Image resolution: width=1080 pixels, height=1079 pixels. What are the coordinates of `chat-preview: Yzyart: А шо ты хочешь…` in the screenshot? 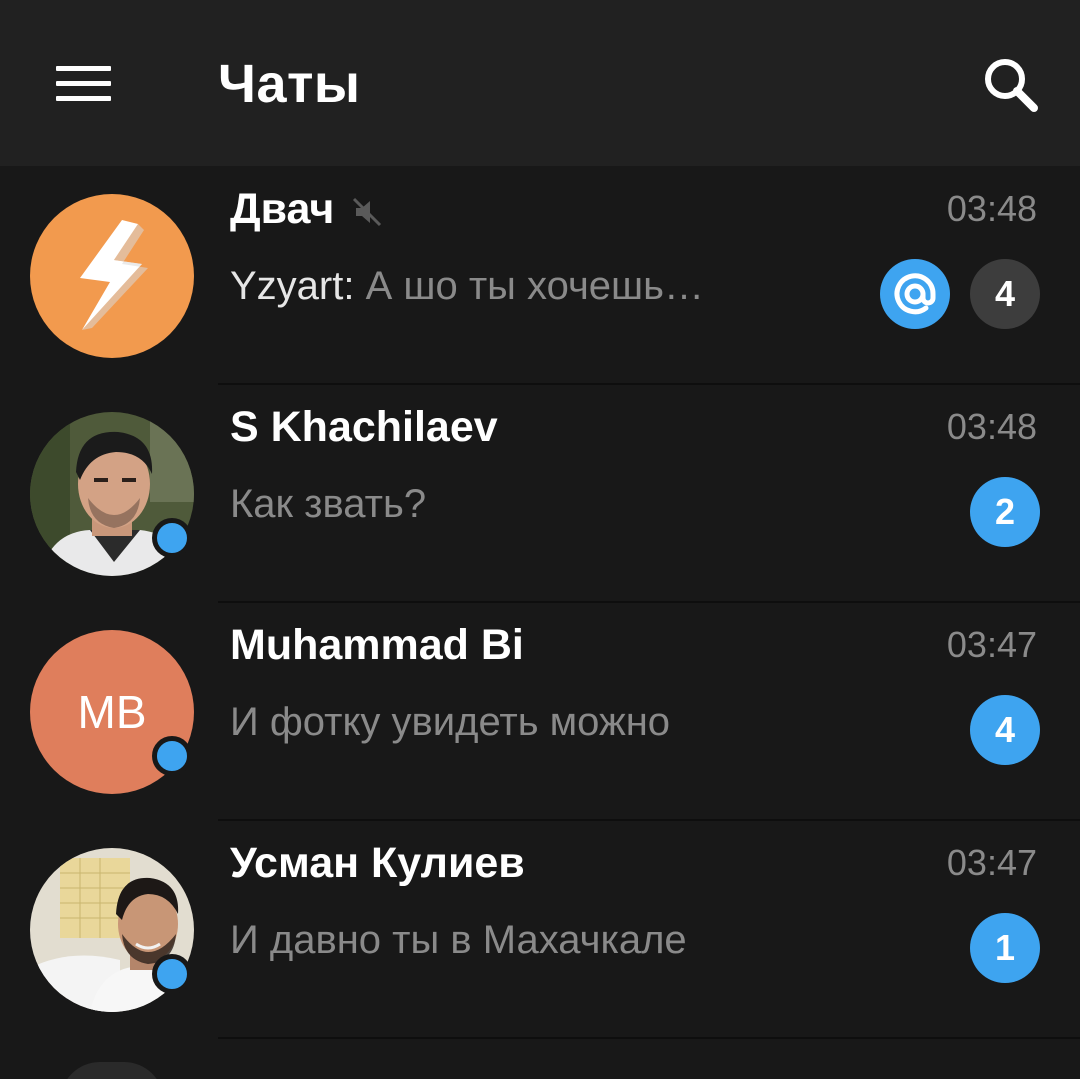 It's located at (467, 286).